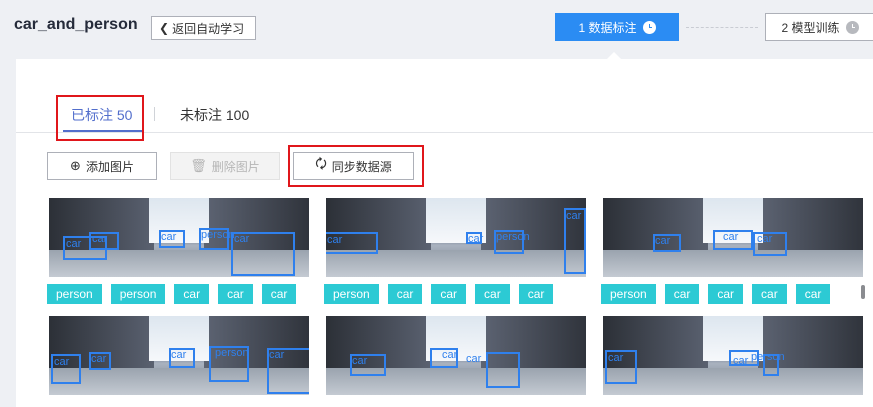  I want to click on delete-image-button: 🗑 删除图片, so click(225, 166).